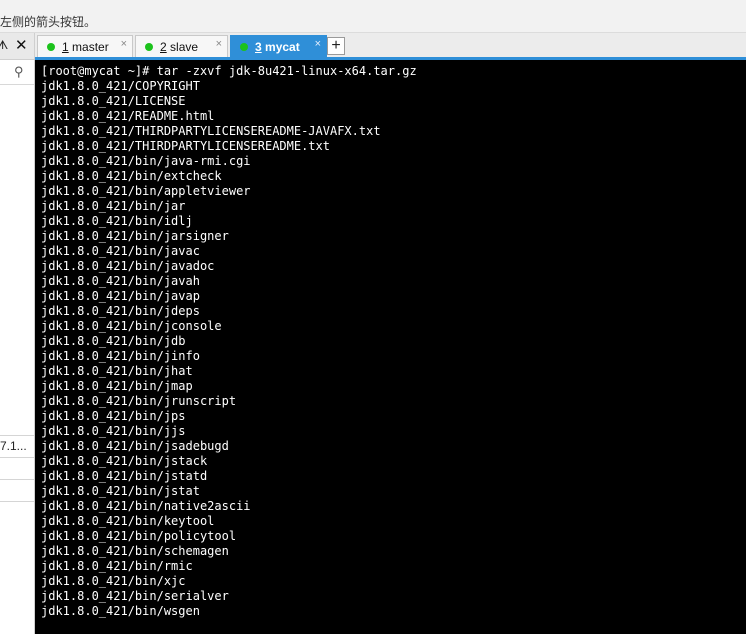  I want to click on tab-label: 2 slave, so click(179, 47).